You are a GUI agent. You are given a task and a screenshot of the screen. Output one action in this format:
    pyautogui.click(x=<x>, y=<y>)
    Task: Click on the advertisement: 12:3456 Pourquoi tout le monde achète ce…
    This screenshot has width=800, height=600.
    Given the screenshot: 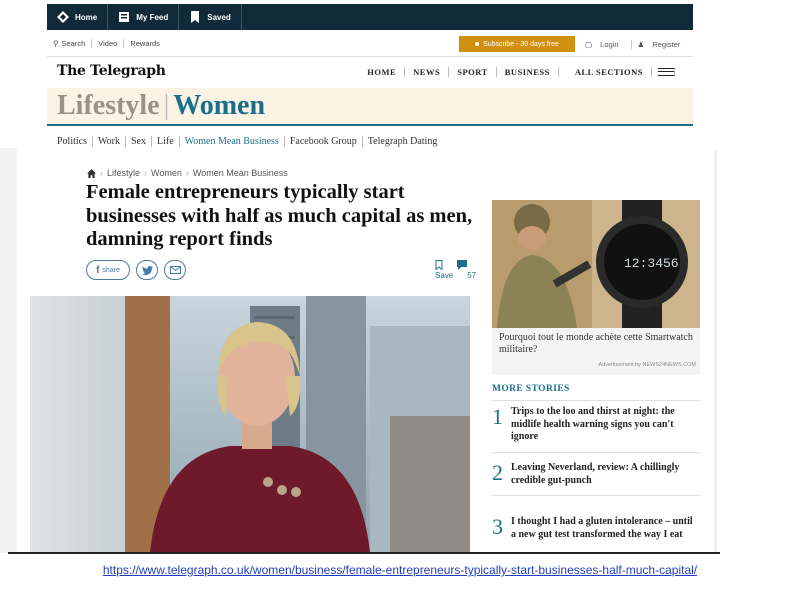 What is the action you would take?
    pyautogui.click(x=596, y=287)
    